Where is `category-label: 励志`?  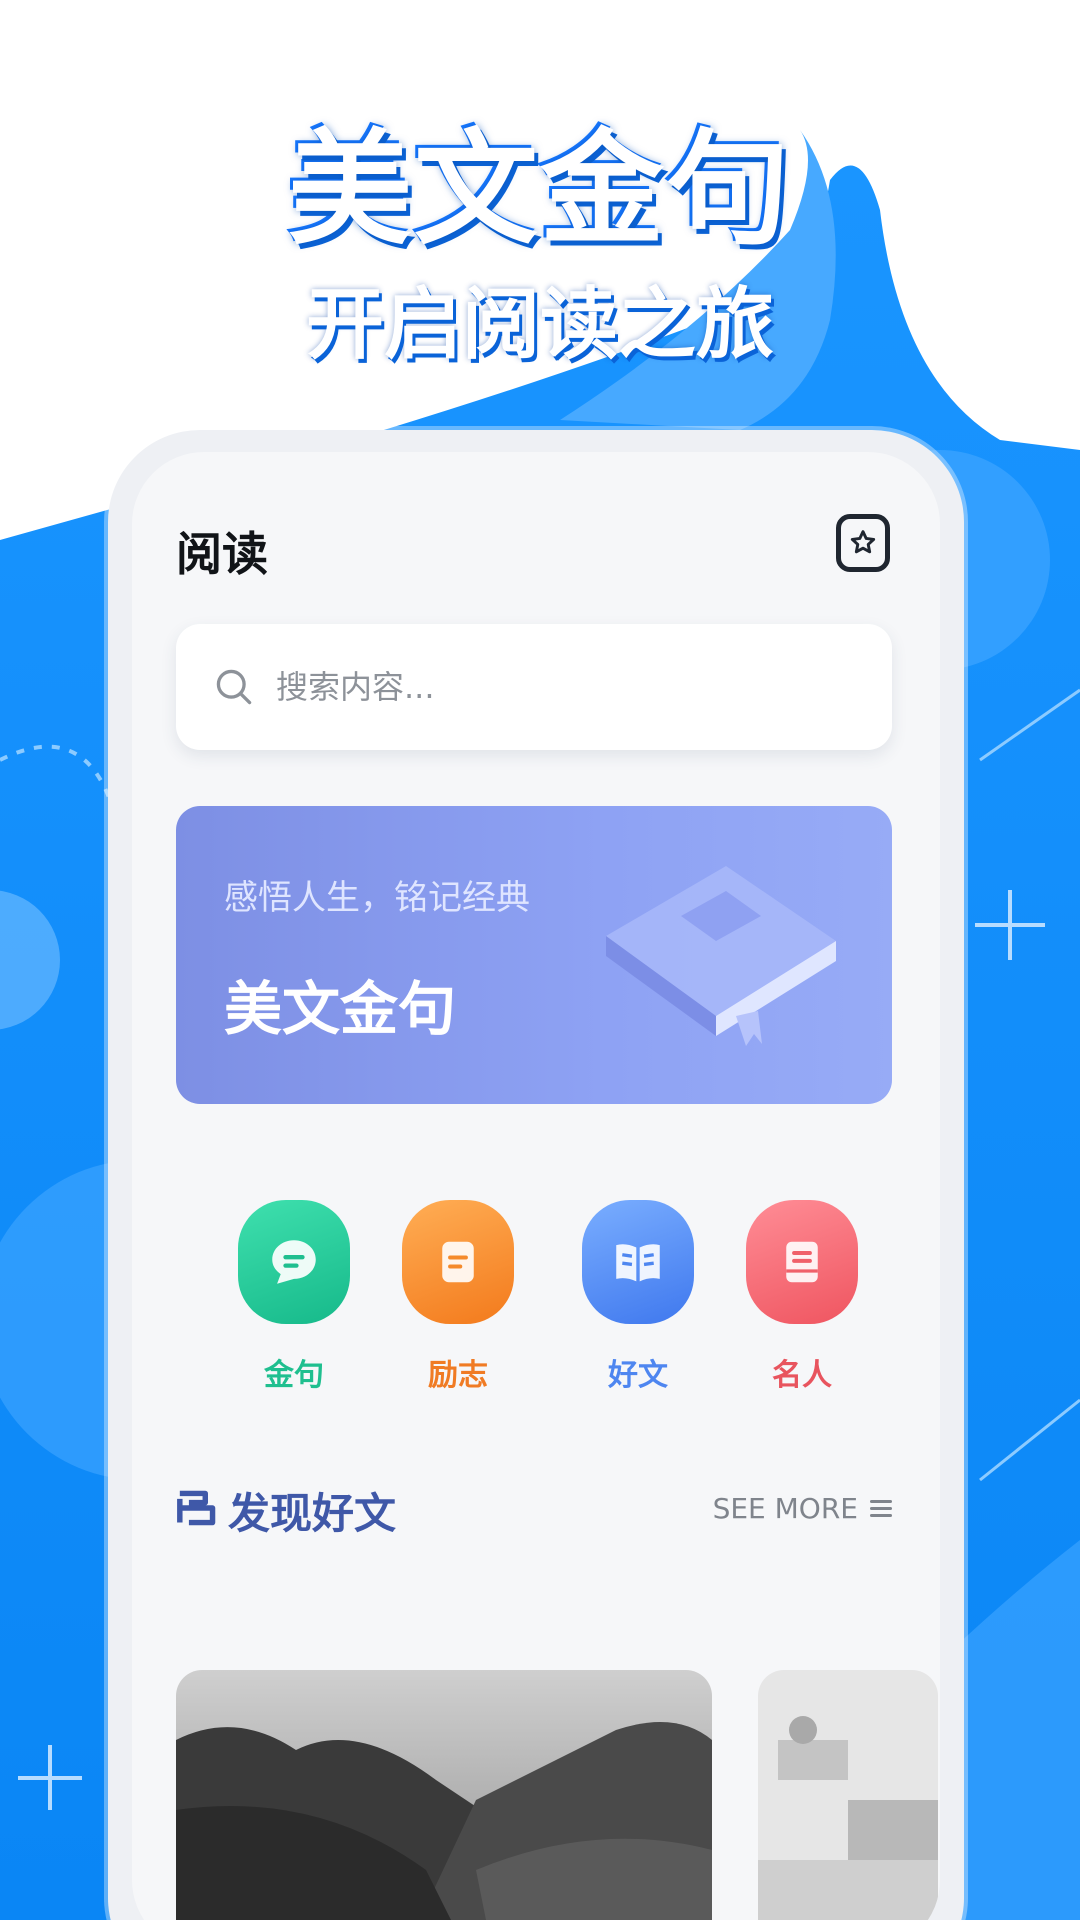 category-label: 励志 is located at coordinates (458, 1375).